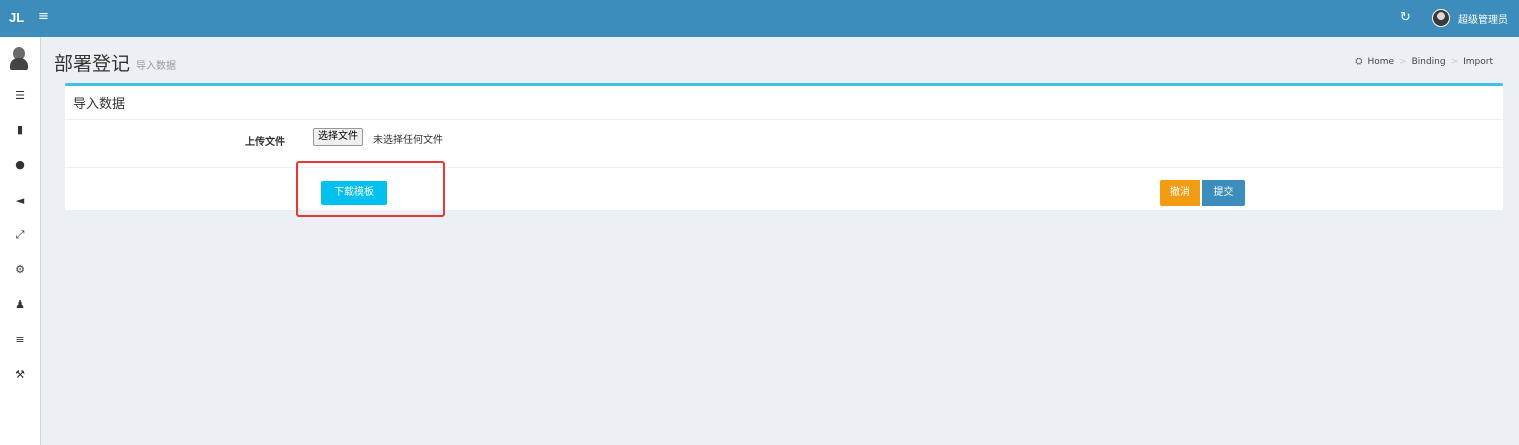 The image size is (1519, 445). What do you see at coordinates (1478, 62) in the screenshot?
I see `breadcrumb-import: Import` at bounding box center [1478, 62].